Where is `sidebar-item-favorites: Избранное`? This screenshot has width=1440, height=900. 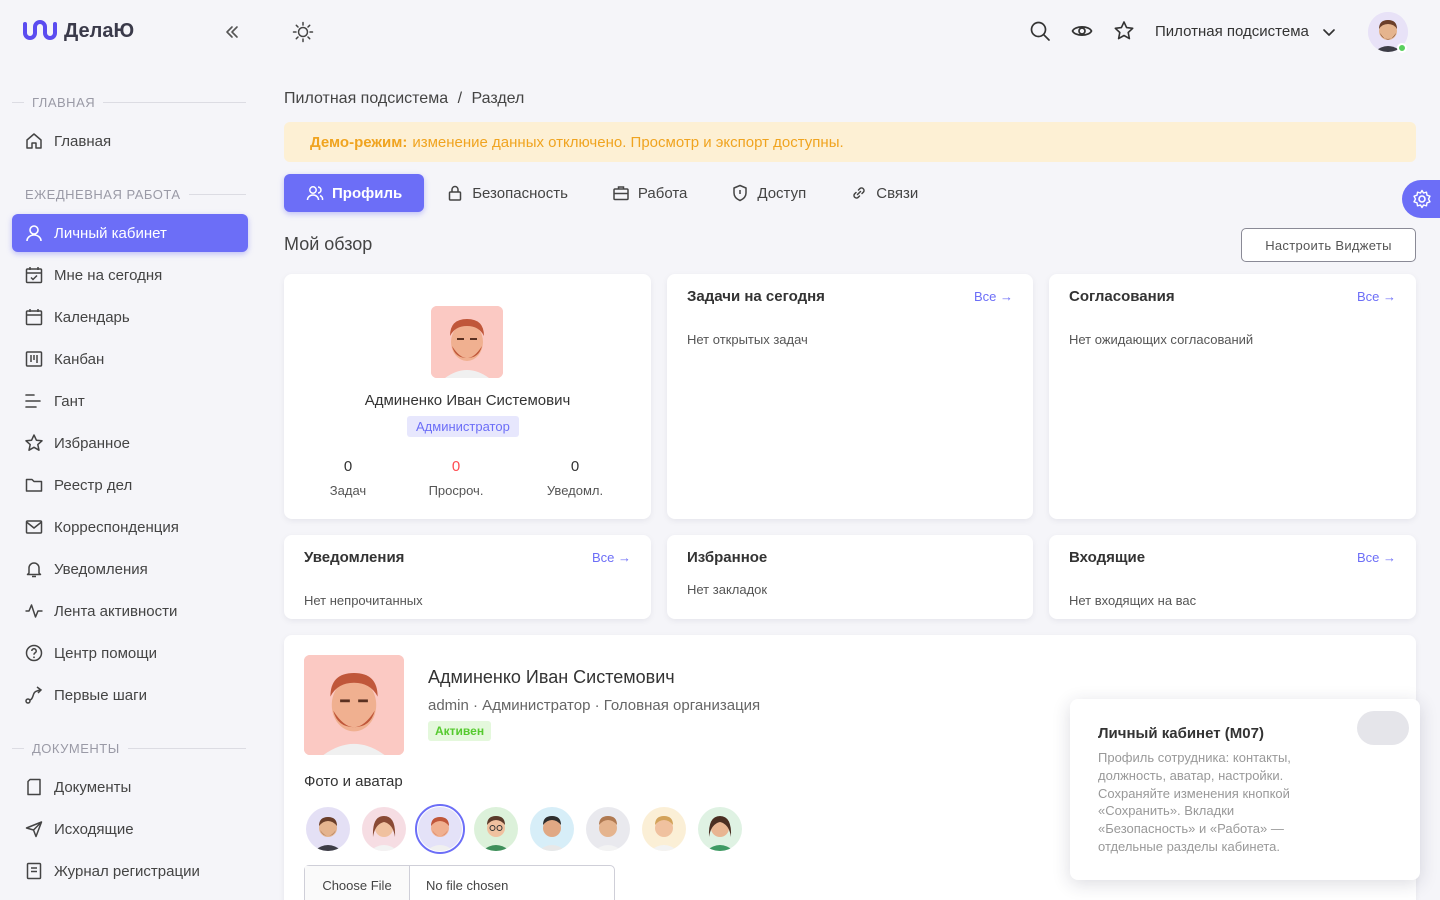
sidebar-item-favorites: Избранное is located at coordinates (130, 443).